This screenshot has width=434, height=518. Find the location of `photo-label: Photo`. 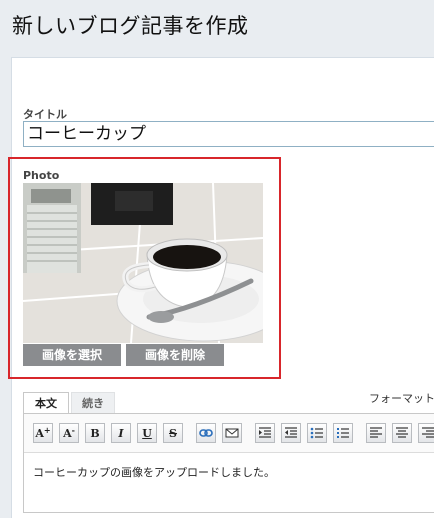

photo-label: Photo is located at coordinates (41, 175).